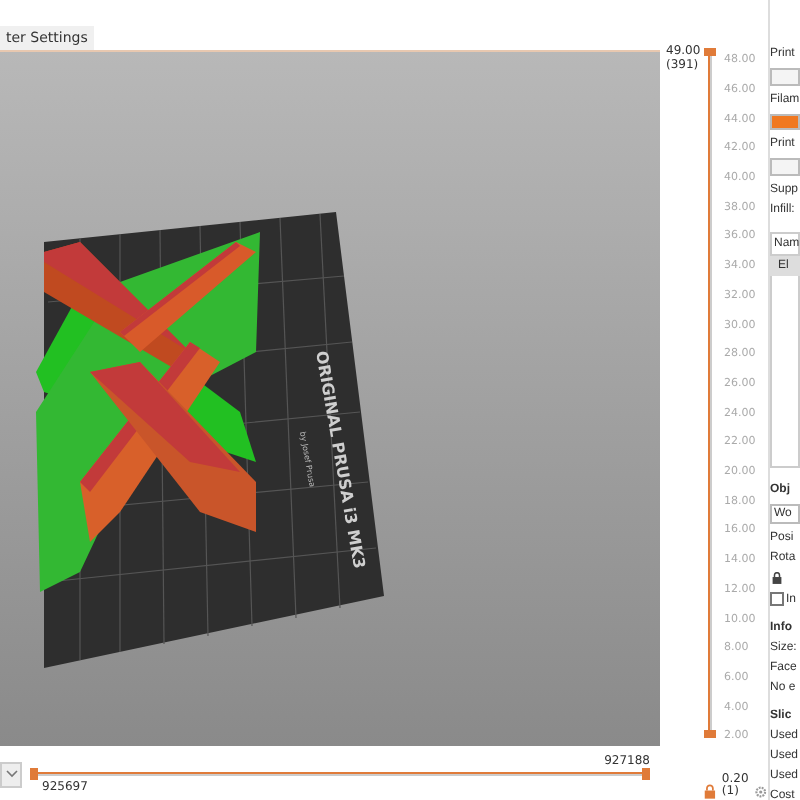 The height and width of the screenshot is (800, 800). What do you see at coordinates (785, 122) in the screenshot?
I see `filament-color-swatch` at bounding box center [785, 122].